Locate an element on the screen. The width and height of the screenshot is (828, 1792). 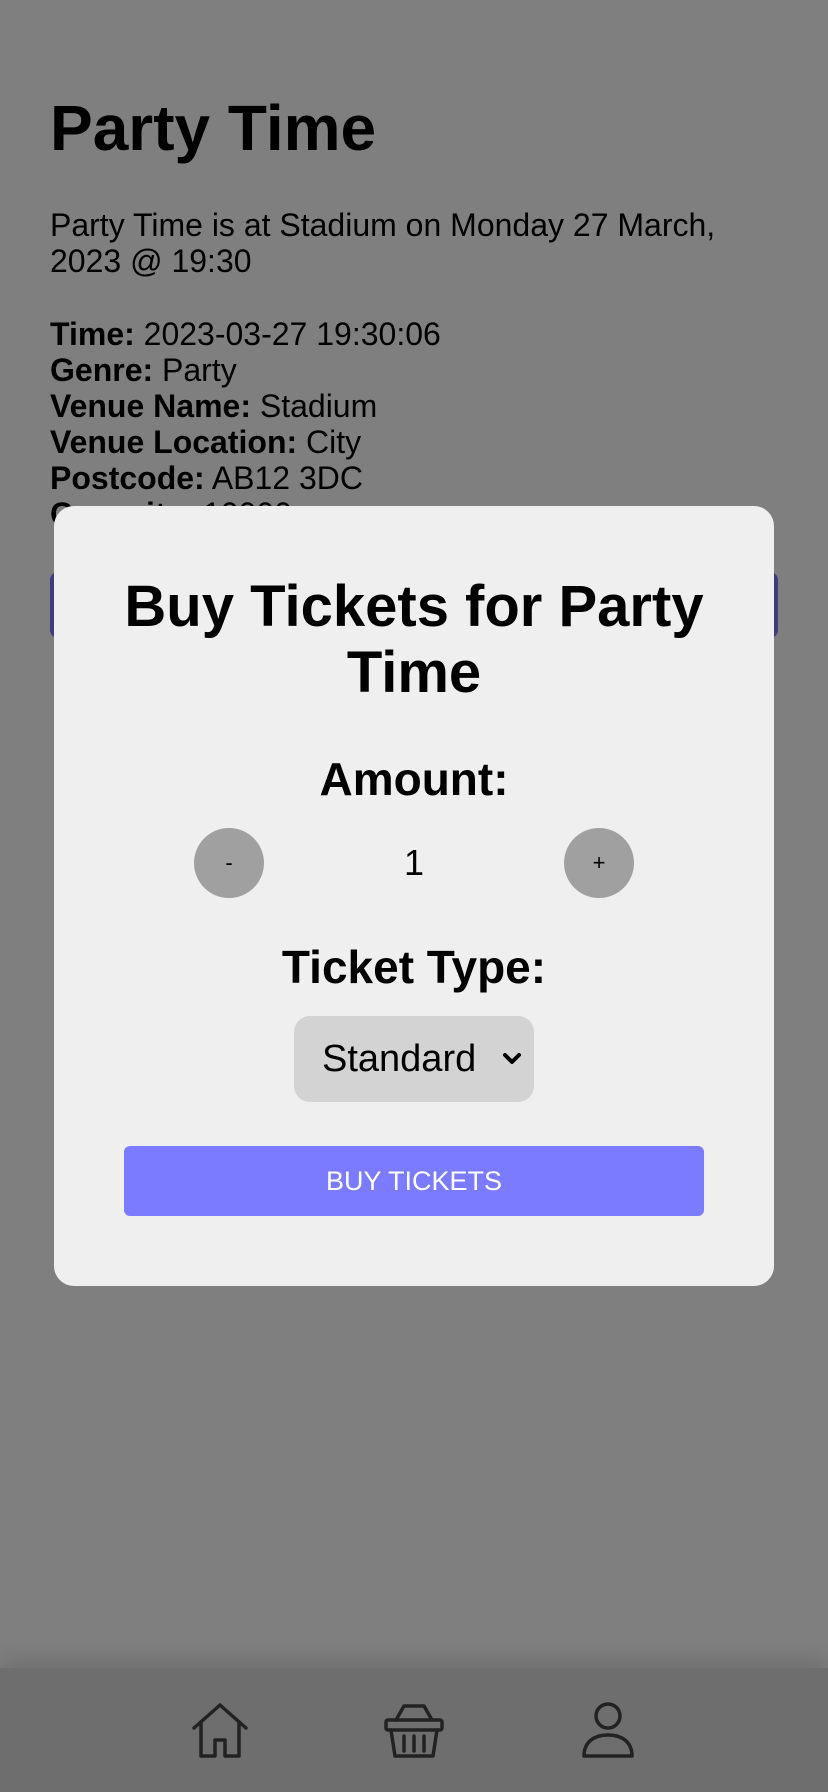
amount-value: 1 is located at coordinates (414, 862).